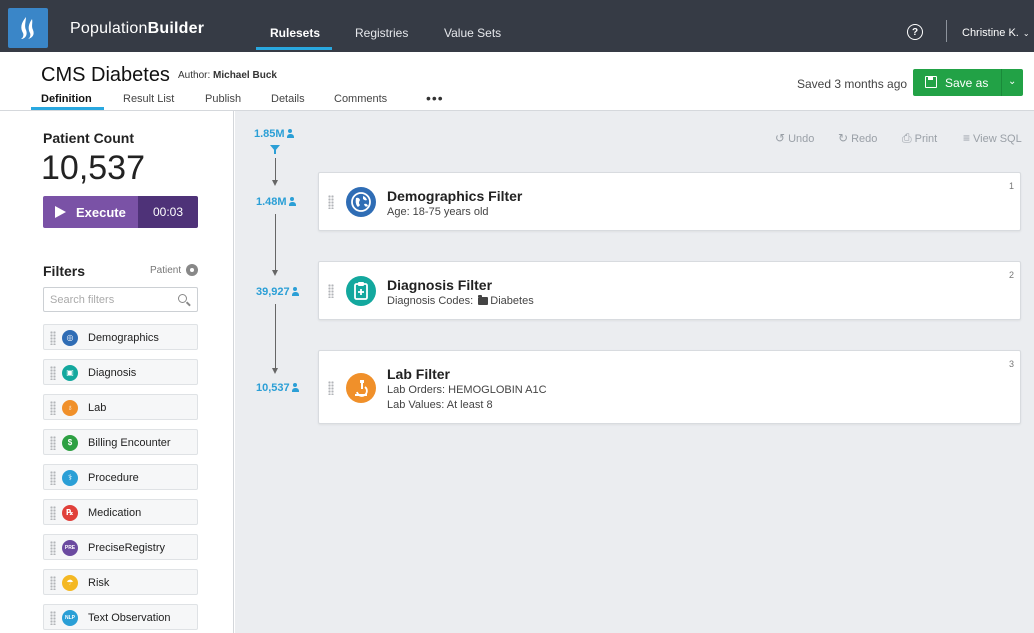  What do you see at coordinates (852, 84) in the screenshot?
I see `saved-status: Saved 3 months ago` at bounding box center [852, 84].